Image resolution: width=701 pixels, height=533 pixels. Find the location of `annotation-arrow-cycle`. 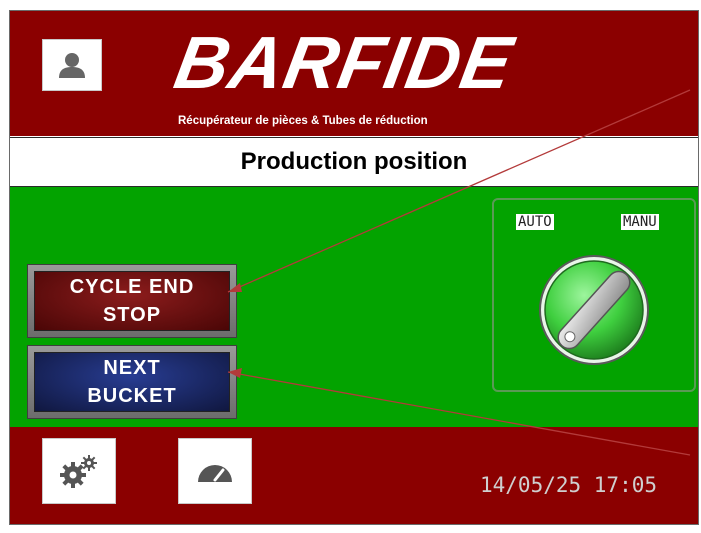

annotation-arrow-cycle is located at coordinates (235, 287).